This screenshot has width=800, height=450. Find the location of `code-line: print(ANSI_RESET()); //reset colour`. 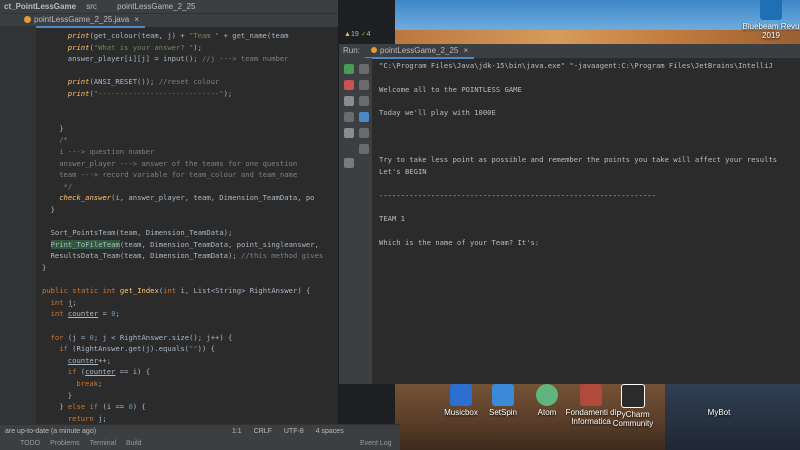

code-line: print(ANSI_RESET()); //reset colour is located at coordinates (143, 81).